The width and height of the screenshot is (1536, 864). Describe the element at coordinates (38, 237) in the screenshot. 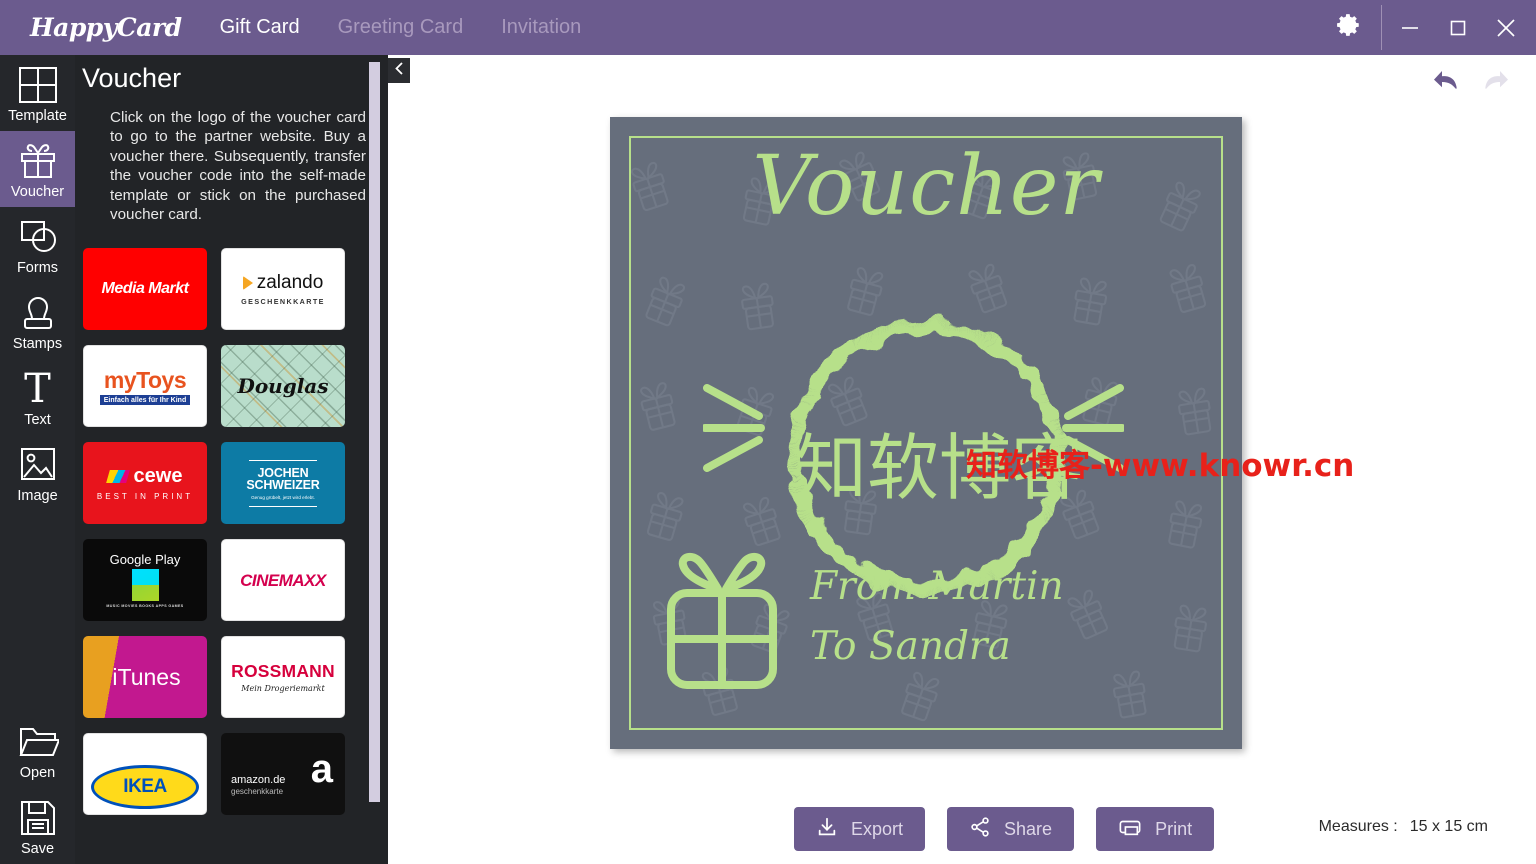

I see `shapes-icon` at that location.